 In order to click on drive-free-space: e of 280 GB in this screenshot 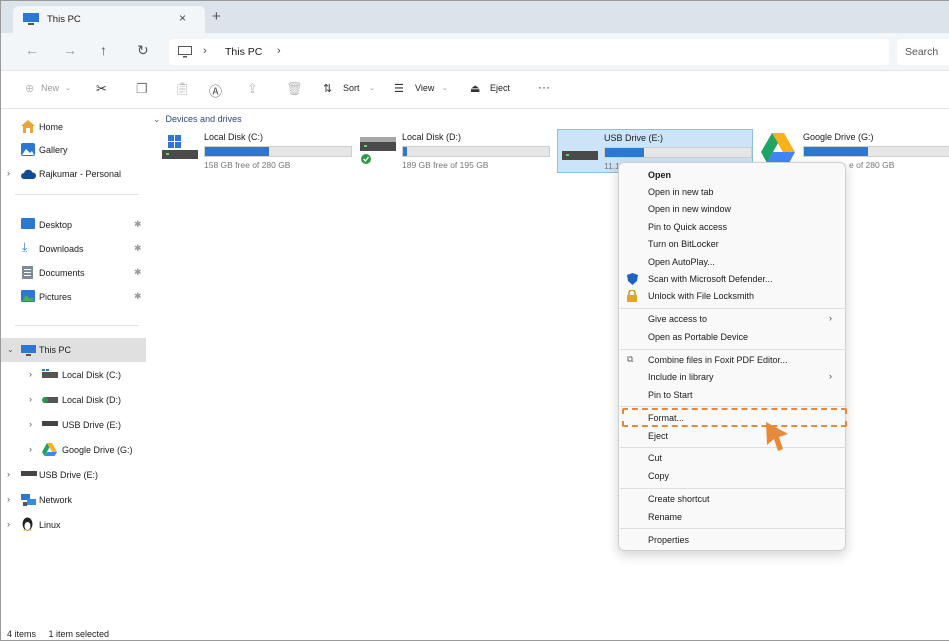, I will do `click(872, 165)`.